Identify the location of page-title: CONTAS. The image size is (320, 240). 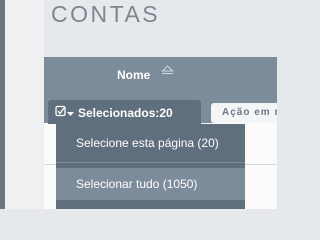
(106, 14).